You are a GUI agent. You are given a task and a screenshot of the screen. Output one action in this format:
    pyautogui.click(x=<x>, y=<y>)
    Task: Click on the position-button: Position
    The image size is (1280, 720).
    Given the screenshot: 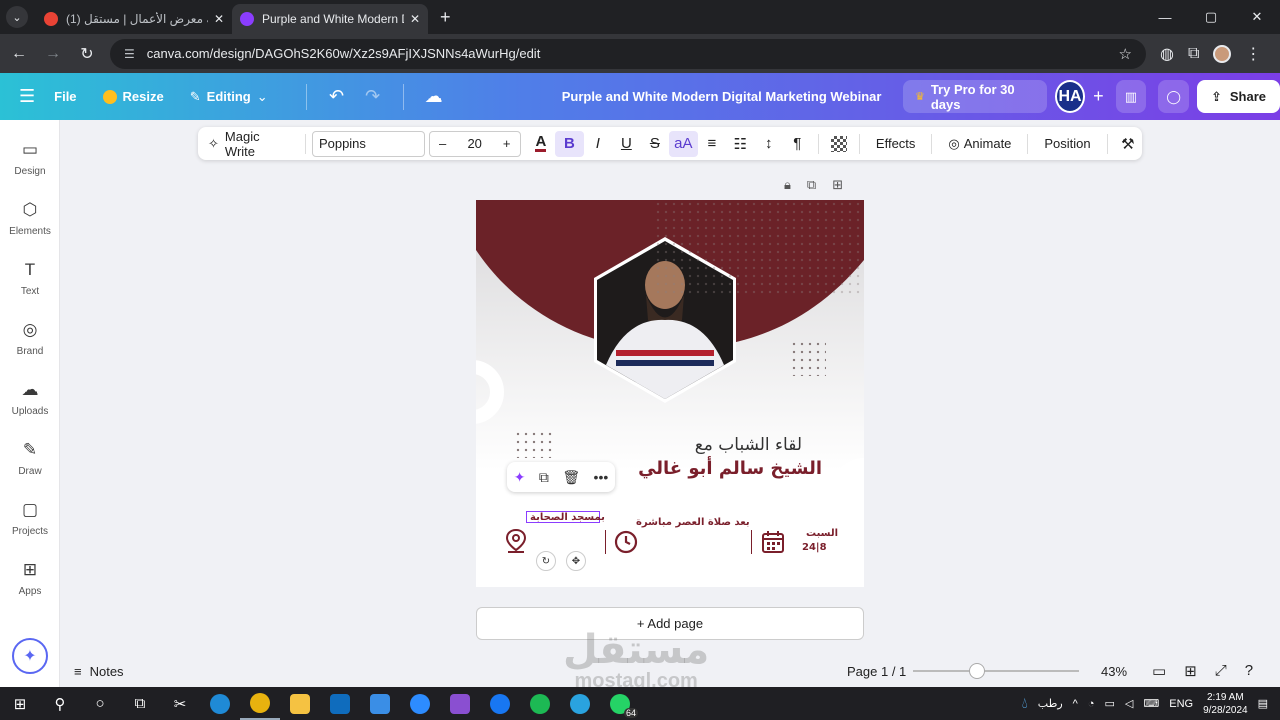 What is the action you would take?
    pyautogui.click(x=1067, y=143)
    